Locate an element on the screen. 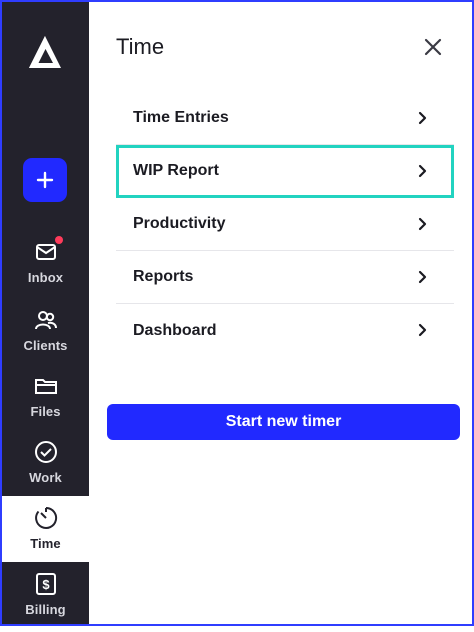 This screenshot has height=632, width=474. add-button is located at coordinates (45, 180).